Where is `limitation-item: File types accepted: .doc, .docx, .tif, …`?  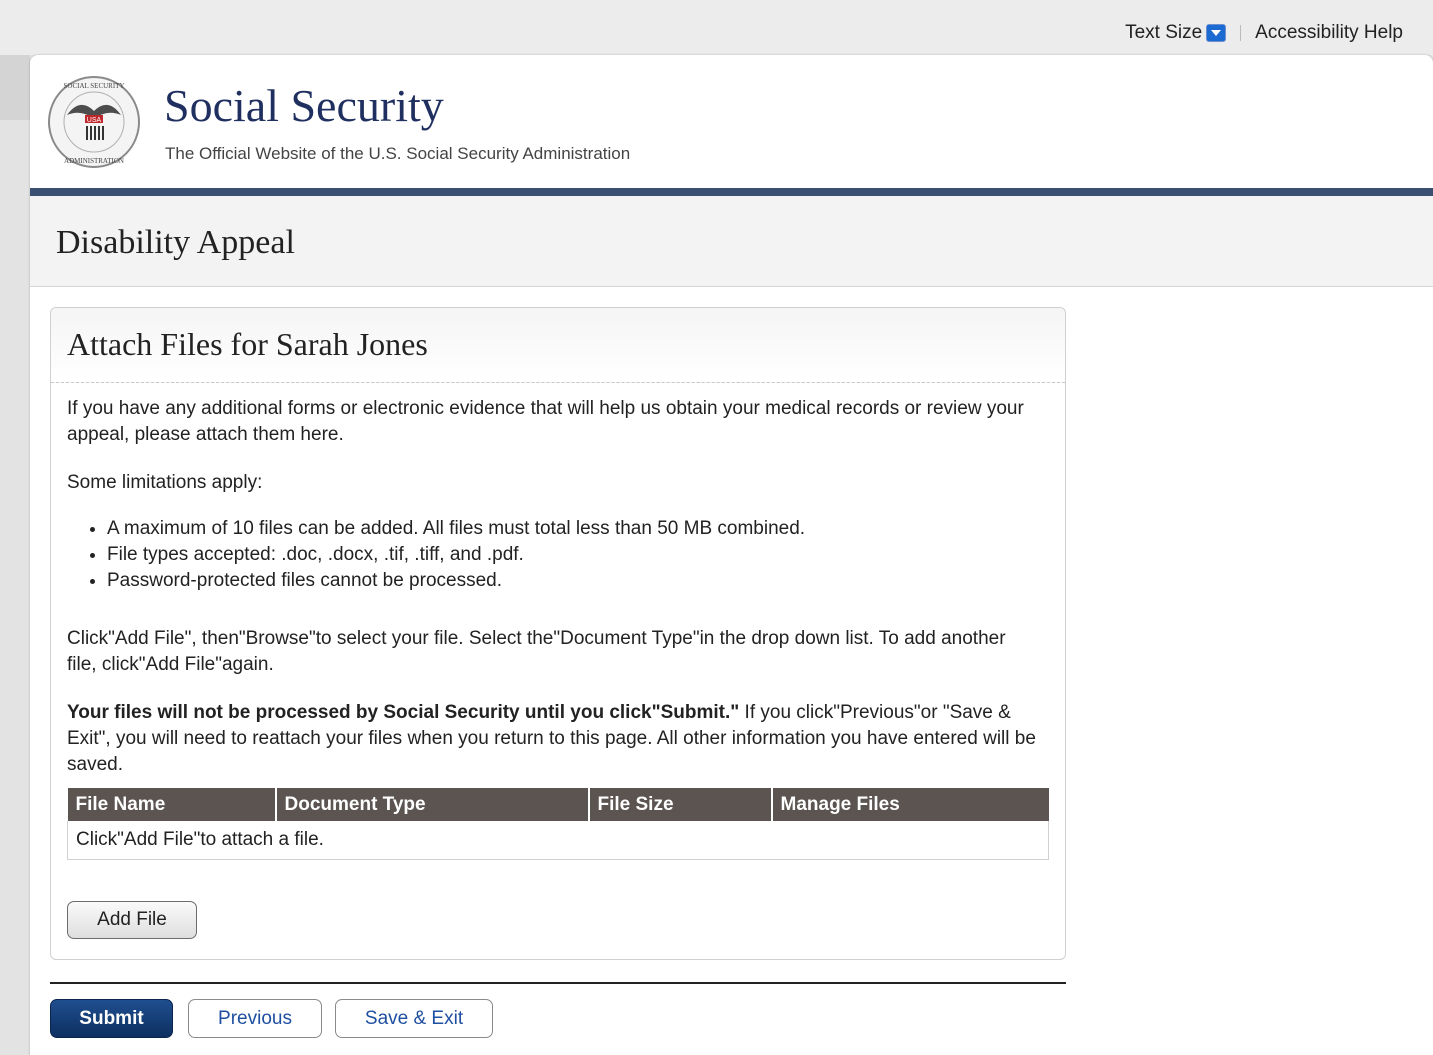 limitation-item: File types accepted: .doc, .docx, .tif, … is located at coordinates (456, 555).